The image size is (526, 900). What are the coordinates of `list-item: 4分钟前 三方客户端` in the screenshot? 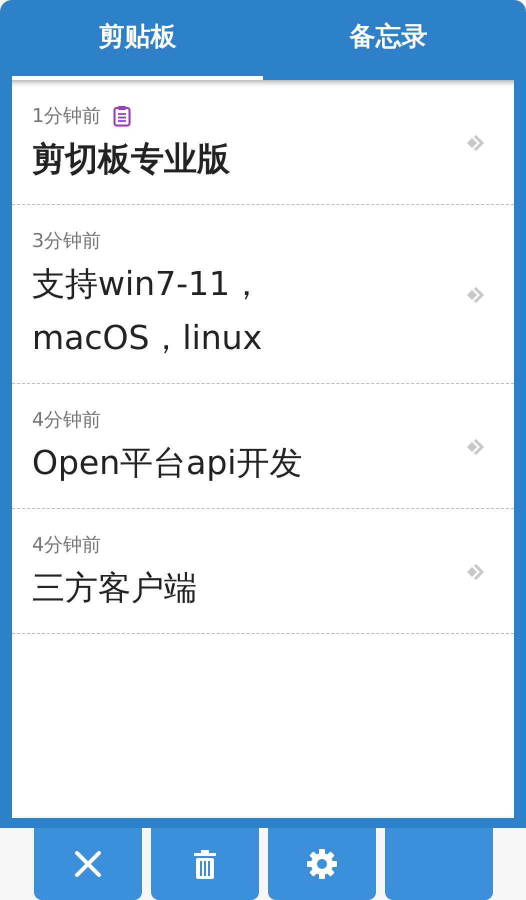 It's located at (263, 571).